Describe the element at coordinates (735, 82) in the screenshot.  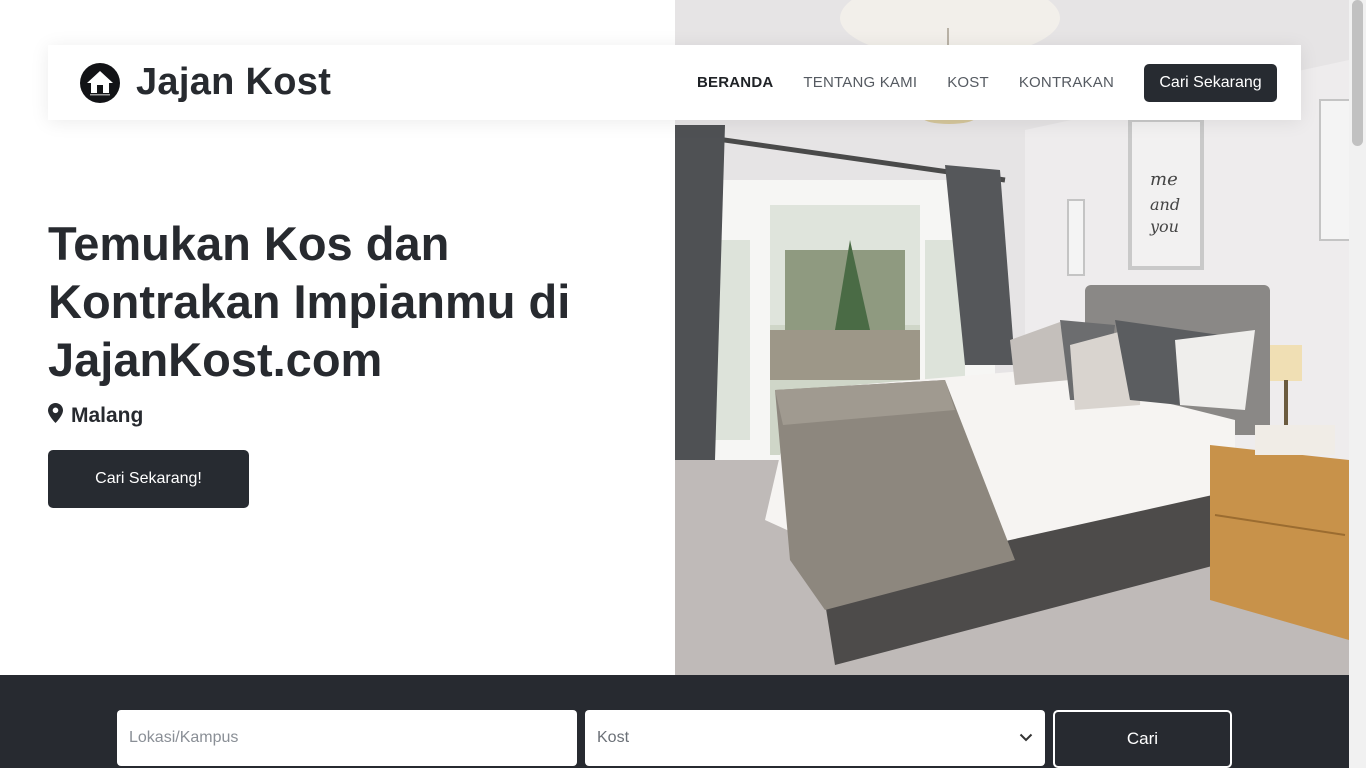
I see `nav-item-beranda: BERANDA` at that location.